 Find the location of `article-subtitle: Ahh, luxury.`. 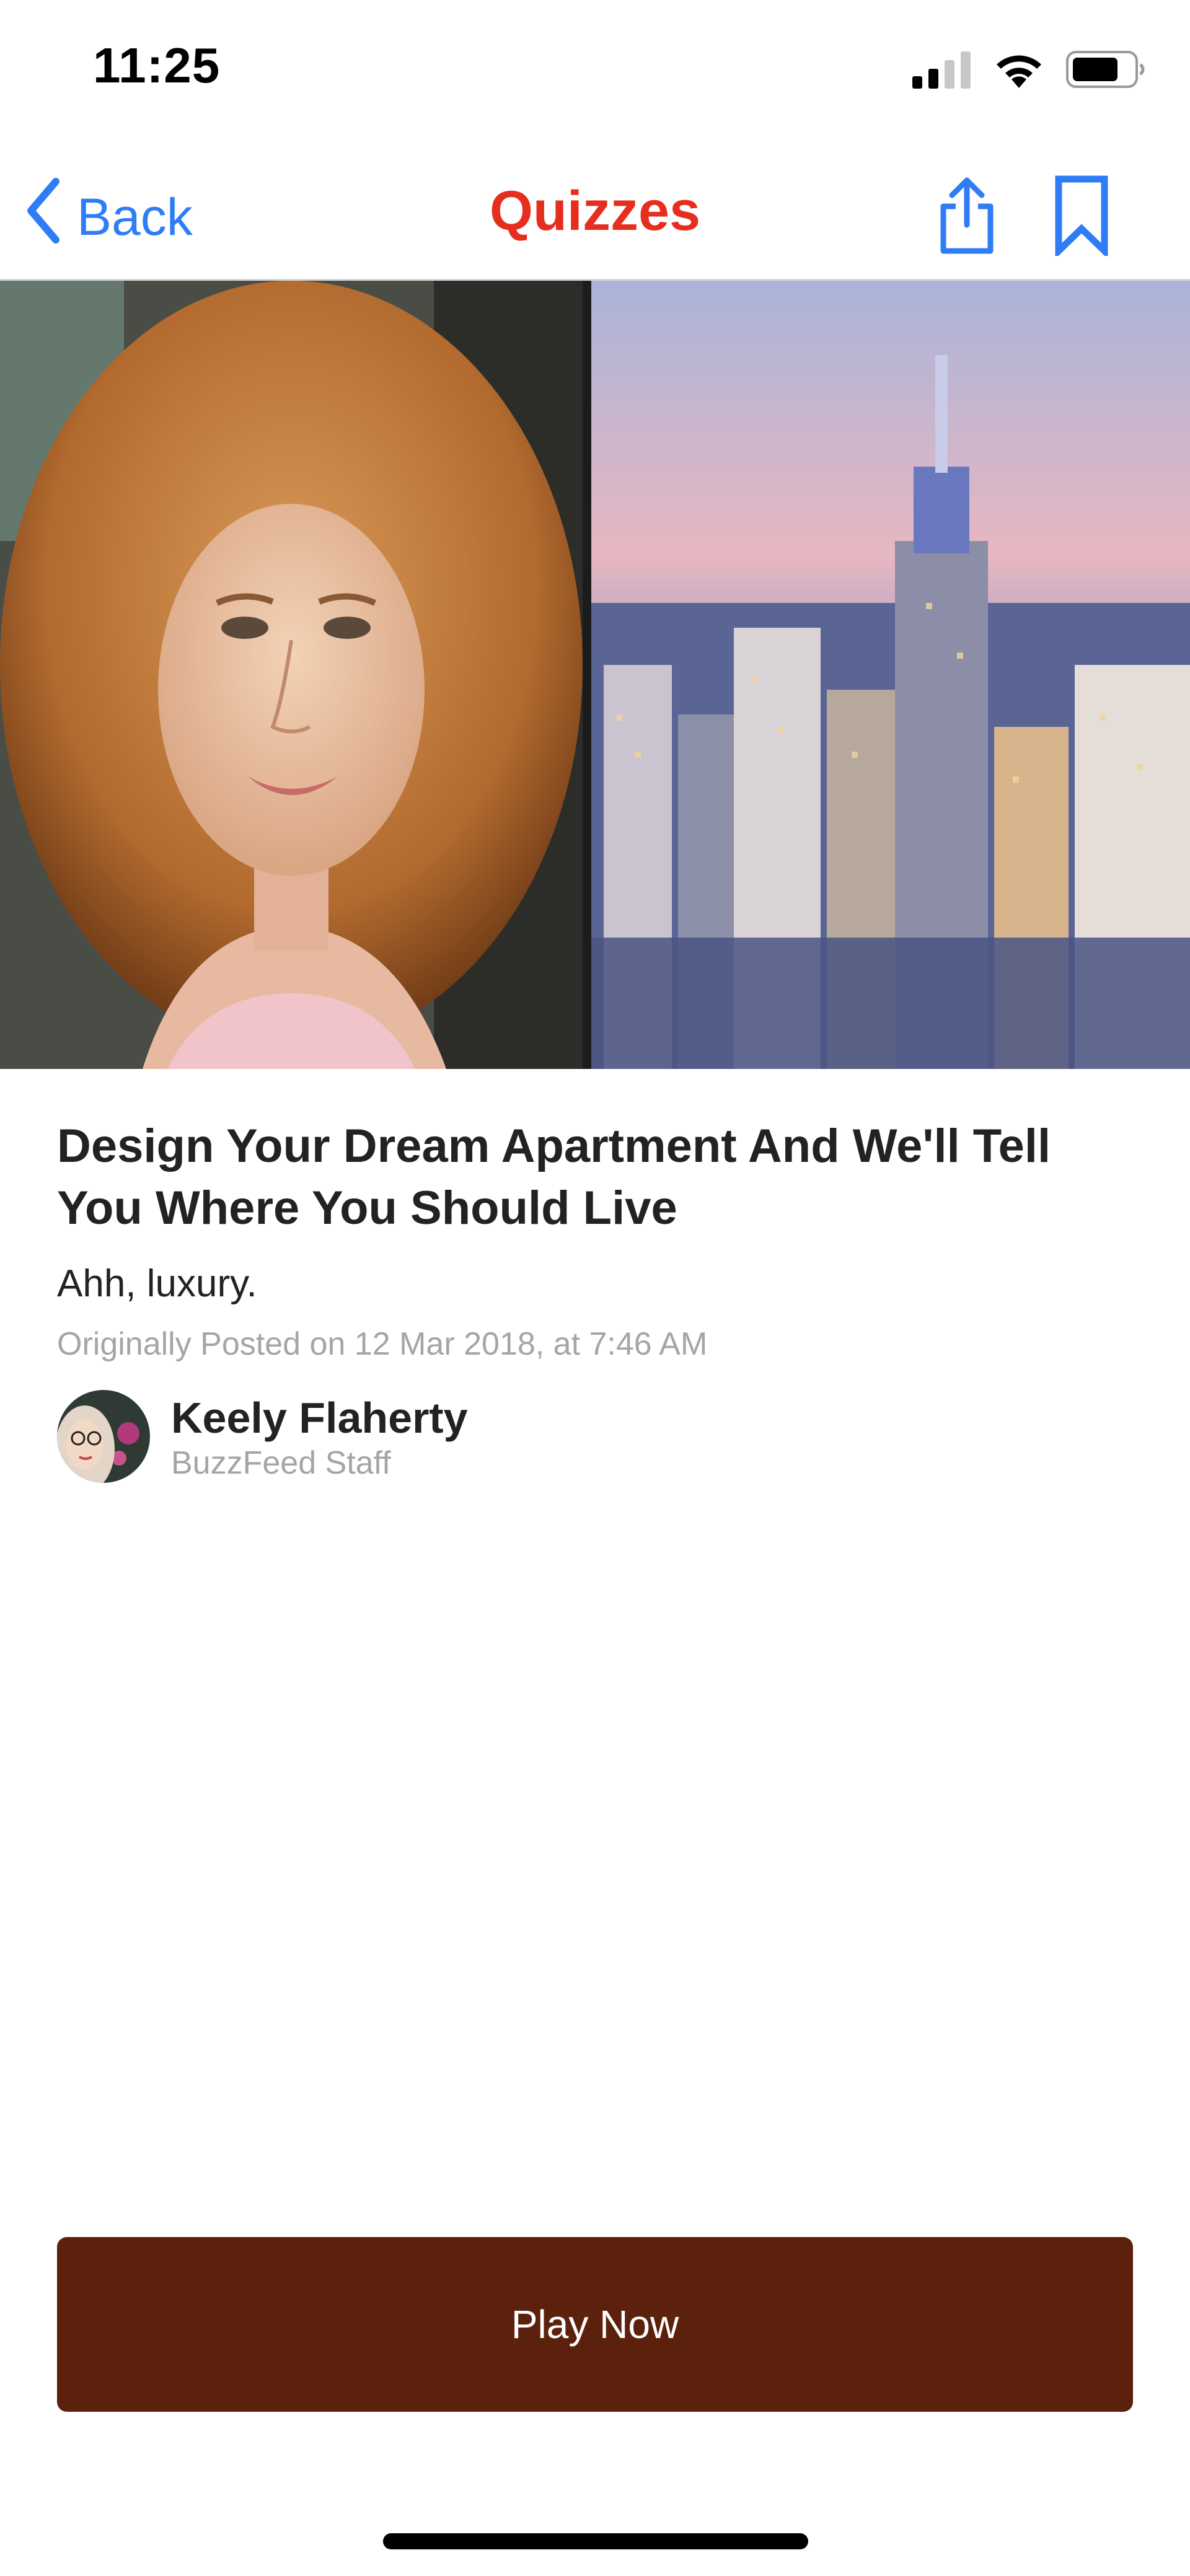

article-subtitle: Ahh, luxury. is located at coordinates (157, 1283).